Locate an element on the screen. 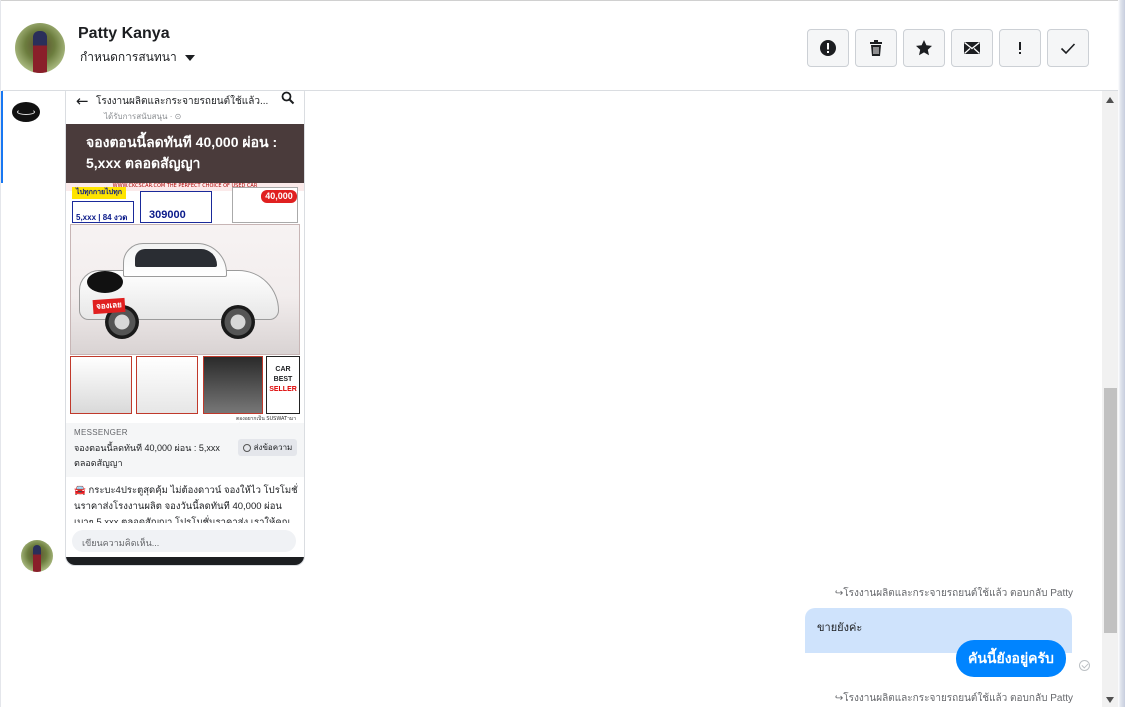  ad-thumb-rear is located at coordinates (167, 385).